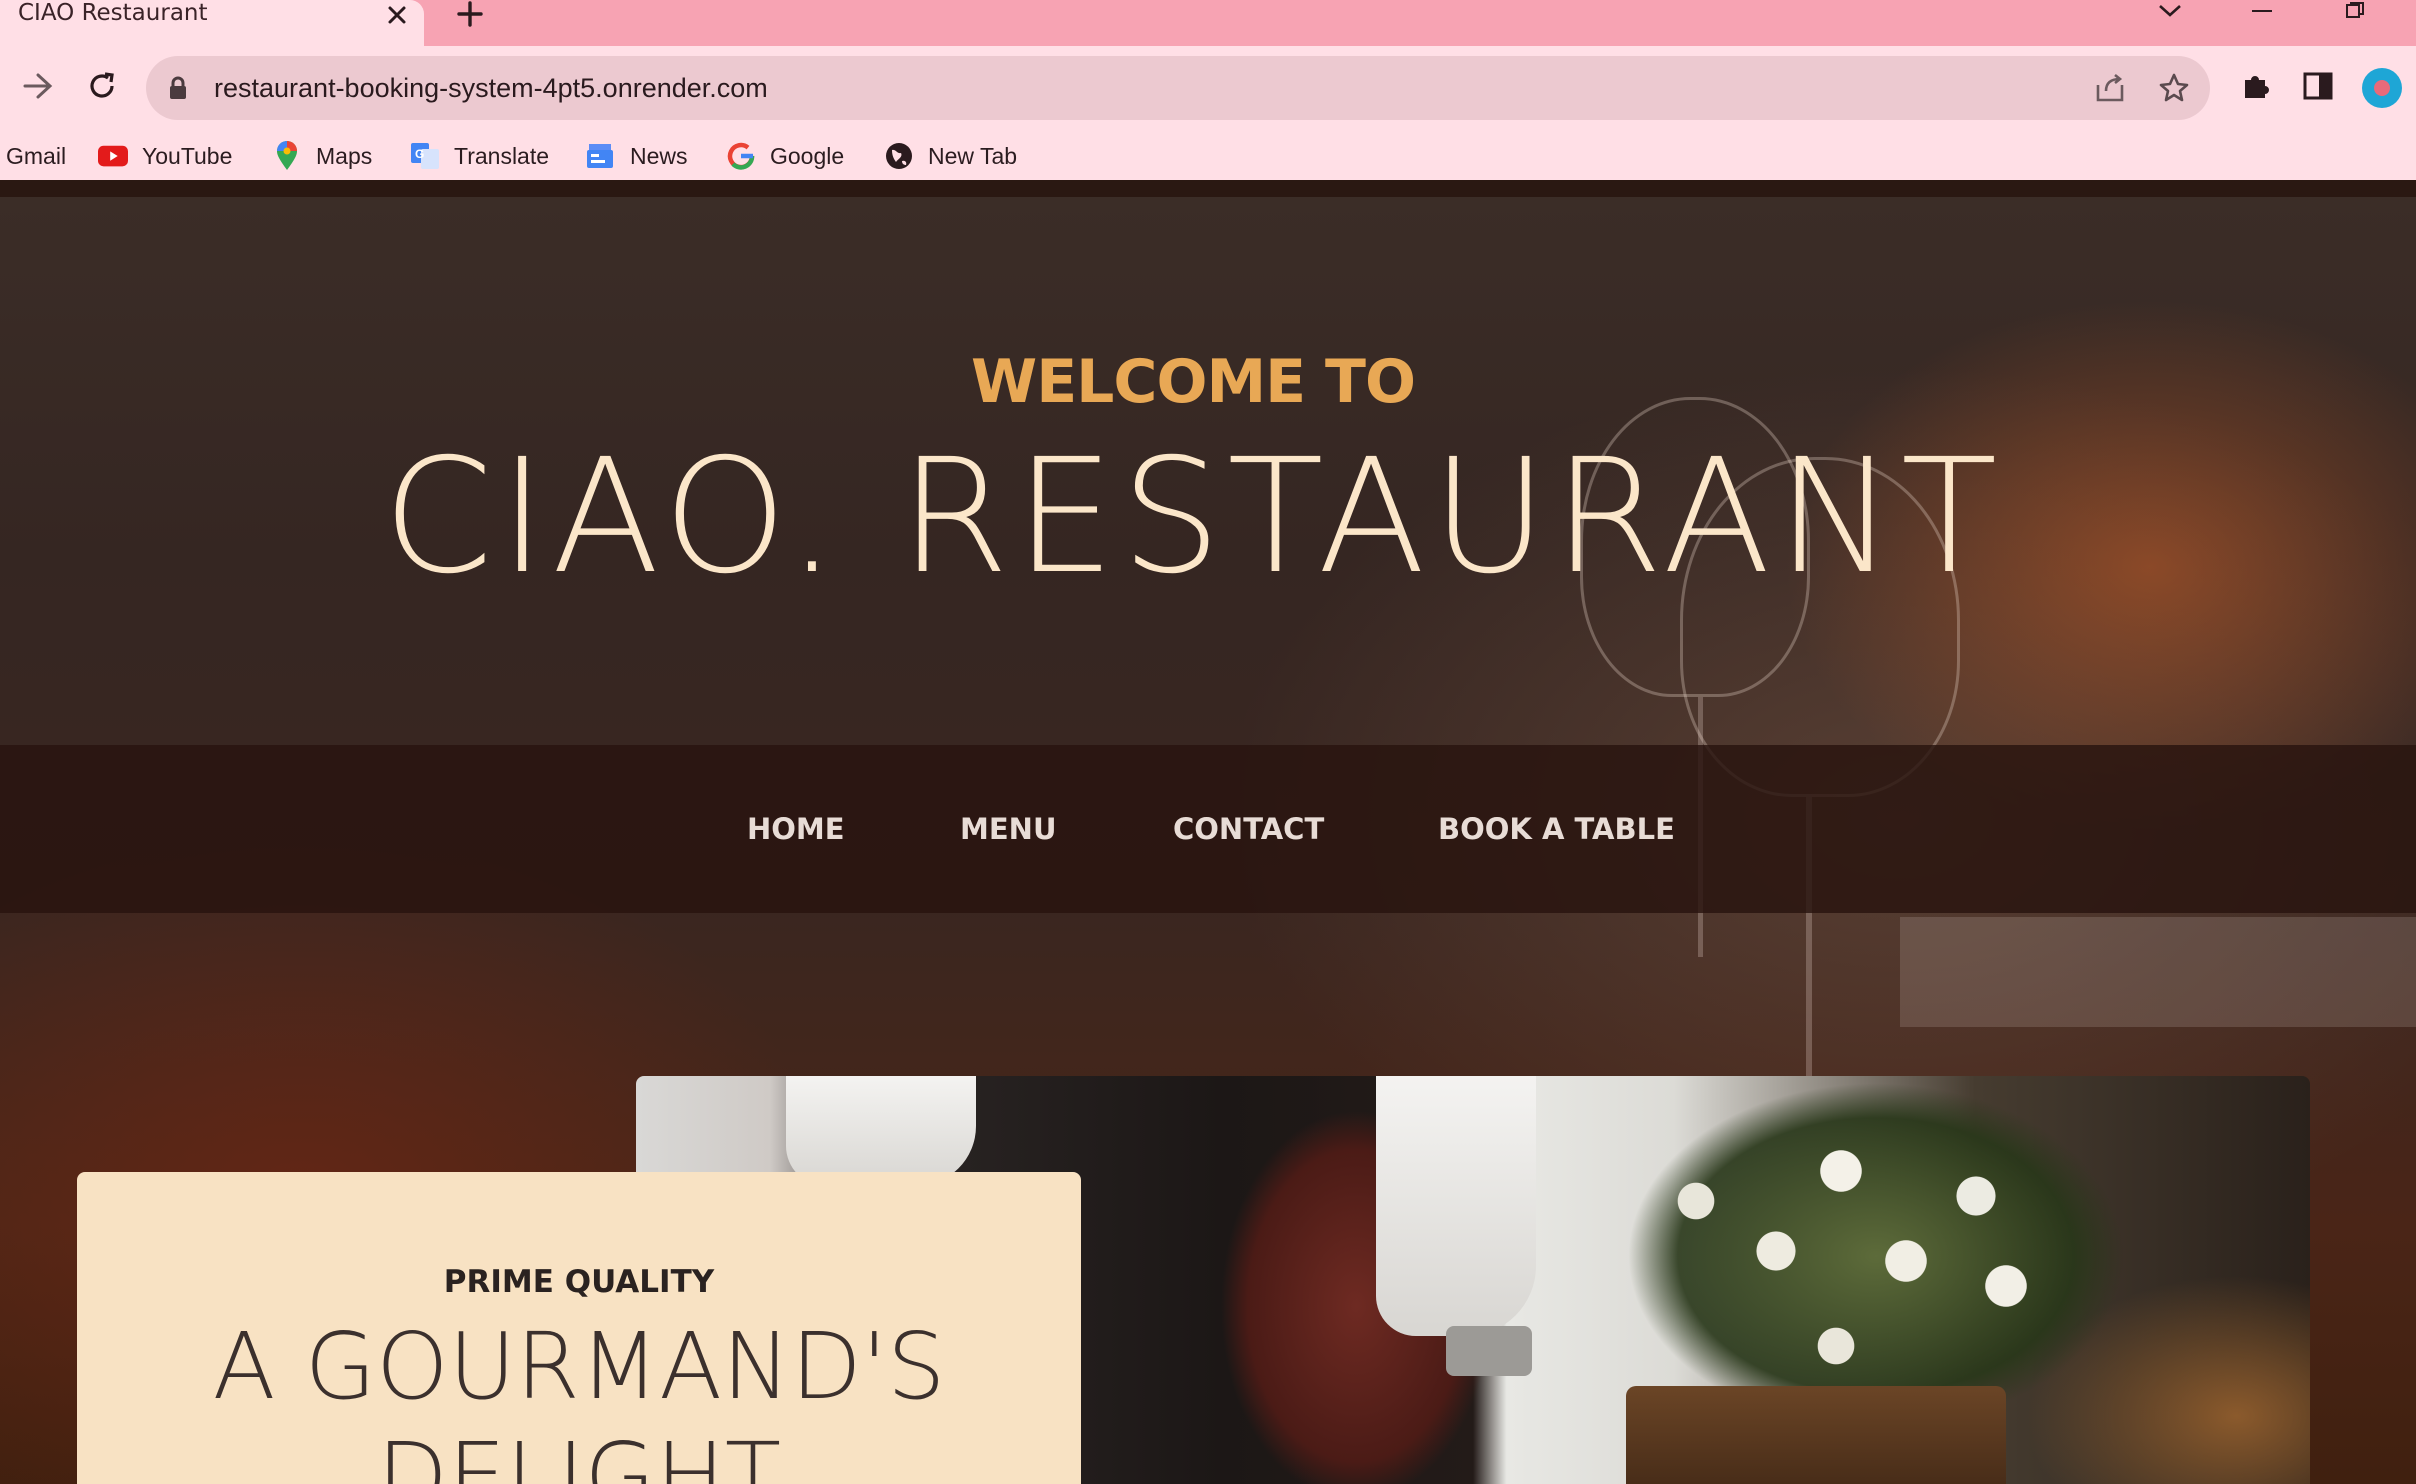  What do you see at coordinates (187, 155) in the screenshot?
I see `bookmark-label: YouTube` at bounding box center [187, 155].